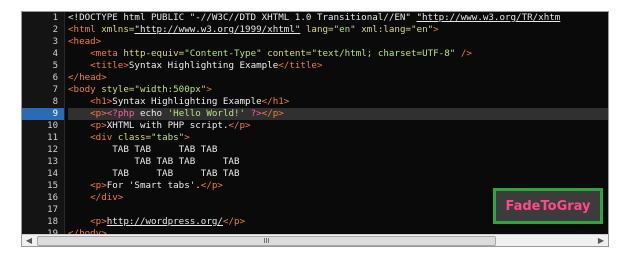 The image size is (630, 263). I want to click on line-number: 9, so click(43, 114).